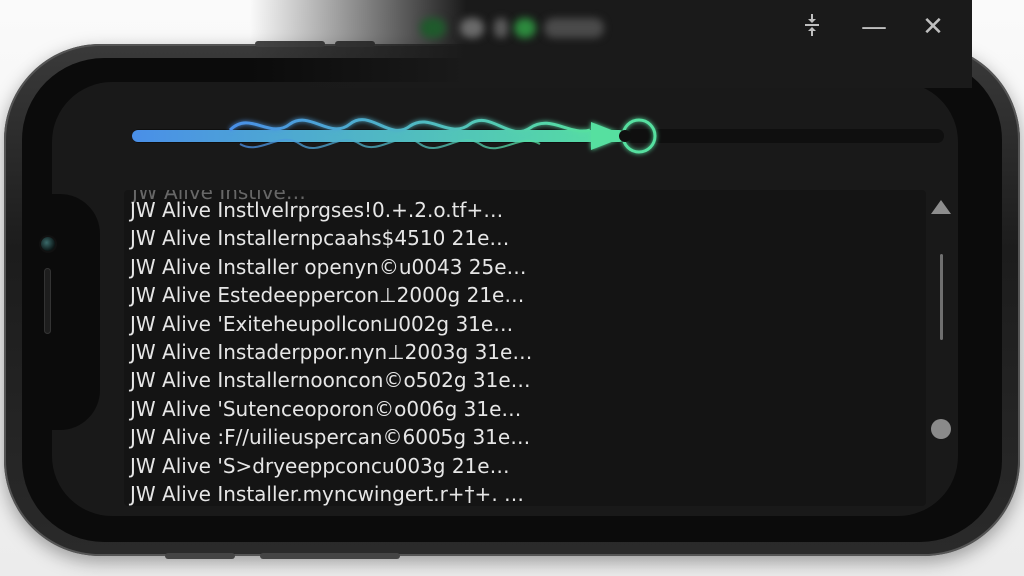 This screenshot has width=1024, height=576. Describe the element at coordinates (574, 28) in the screenshot. I see `blurred-title-text` at that location.